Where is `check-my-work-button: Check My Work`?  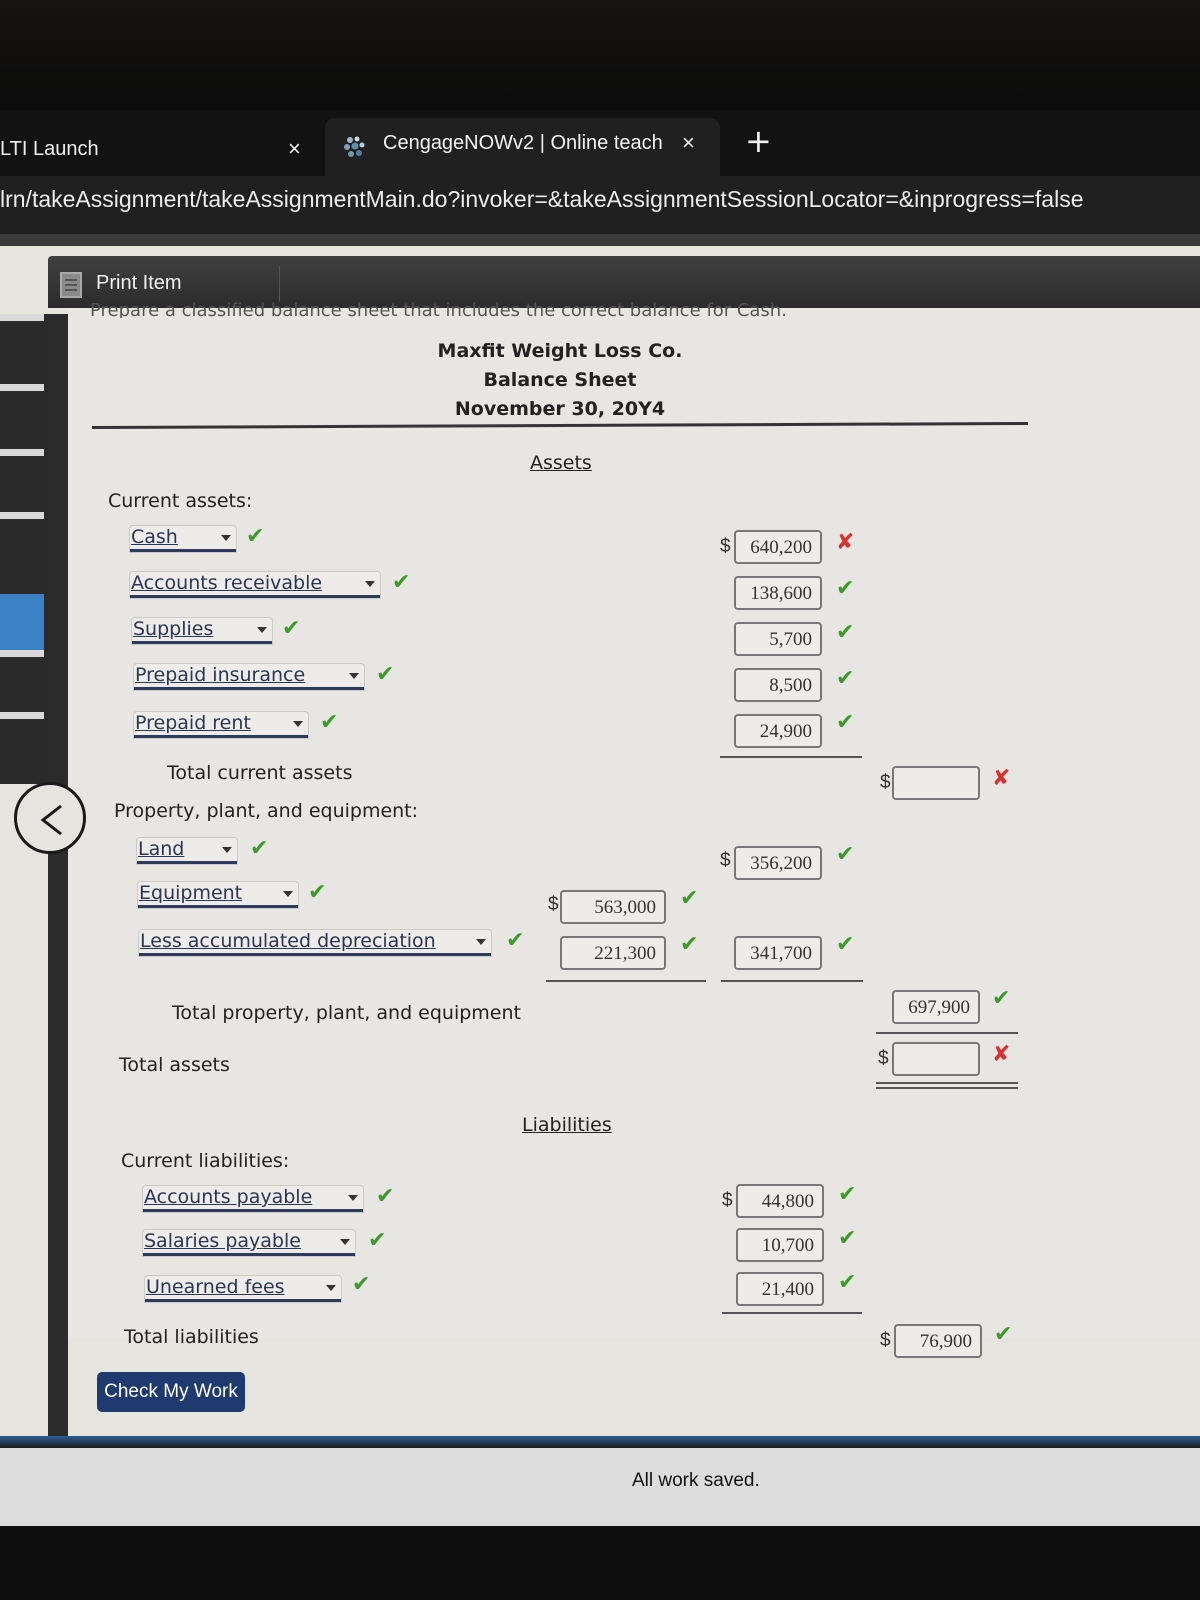
check-my-work-button: Check My Work is located at coordinates (171, 1392).